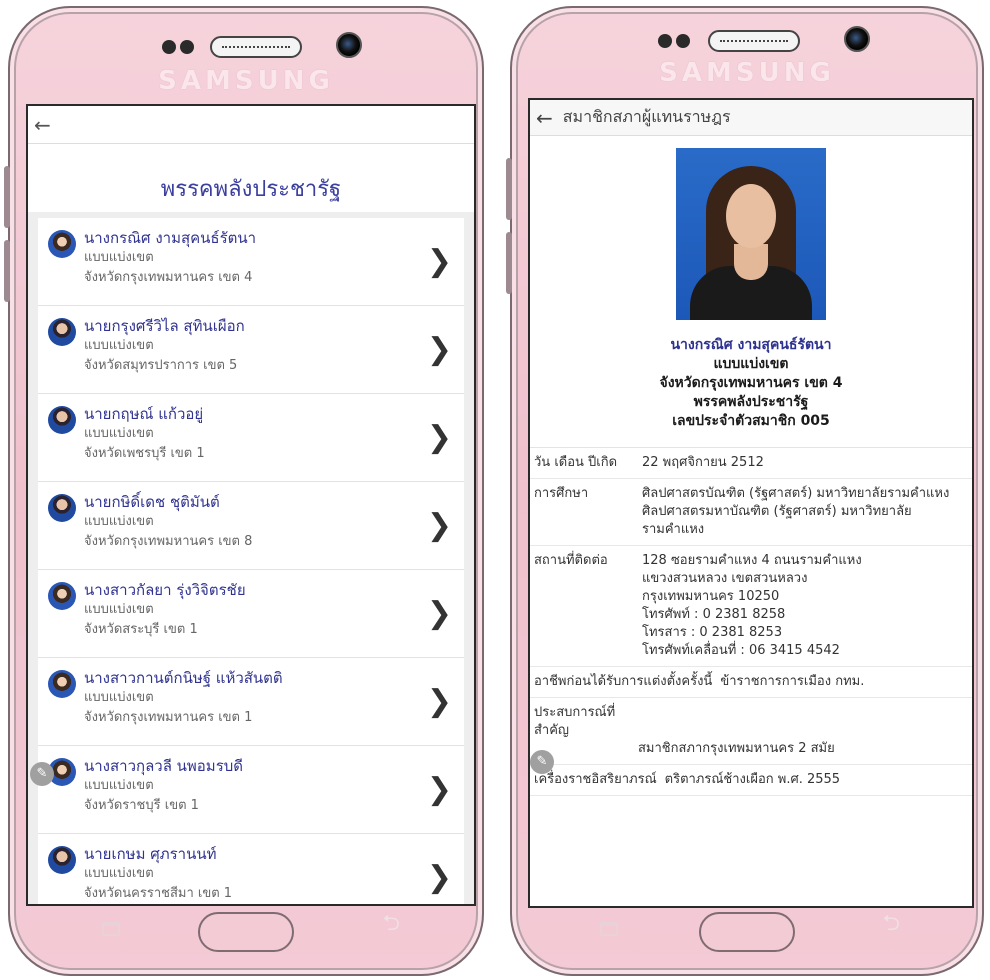 The image size is (990, 980). I want to click on decoration-label: เครื่องราชอิสริยาภรณ์, so click(595, 779).